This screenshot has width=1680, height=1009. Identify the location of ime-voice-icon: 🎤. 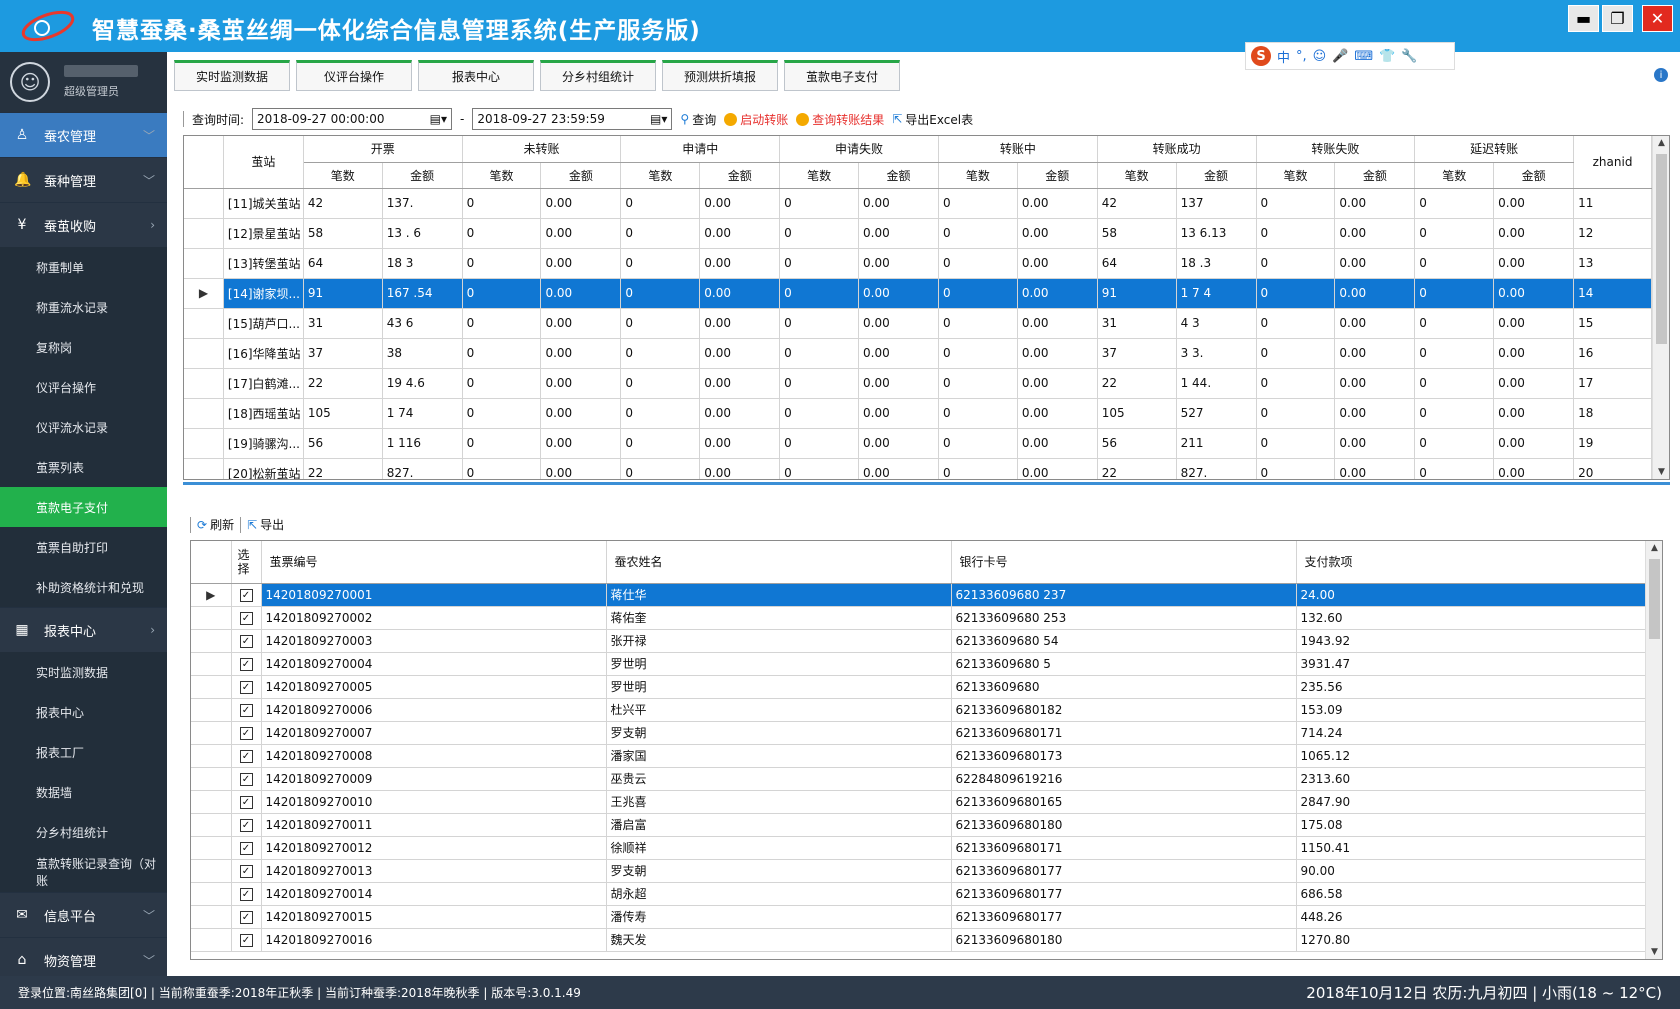
(1340, 56).